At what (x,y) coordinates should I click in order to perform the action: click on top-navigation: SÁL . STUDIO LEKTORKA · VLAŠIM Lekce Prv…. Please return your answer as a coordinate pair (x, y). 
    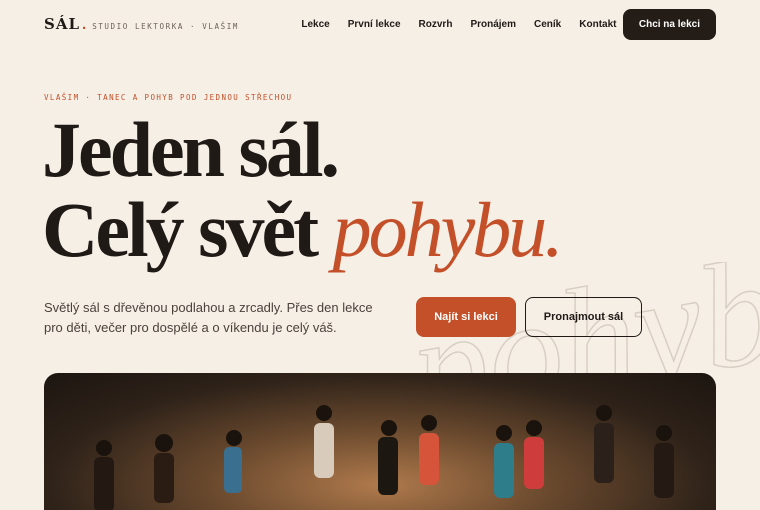
    Looking at the image, I should click on (380, 24).